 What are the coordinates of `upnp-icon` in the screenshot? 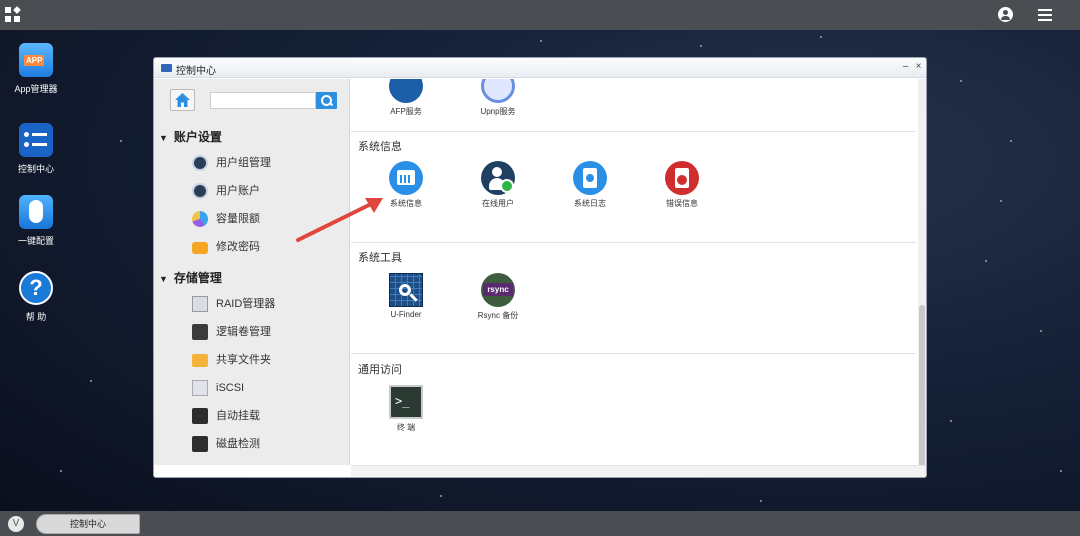 It's located at (498, 91).